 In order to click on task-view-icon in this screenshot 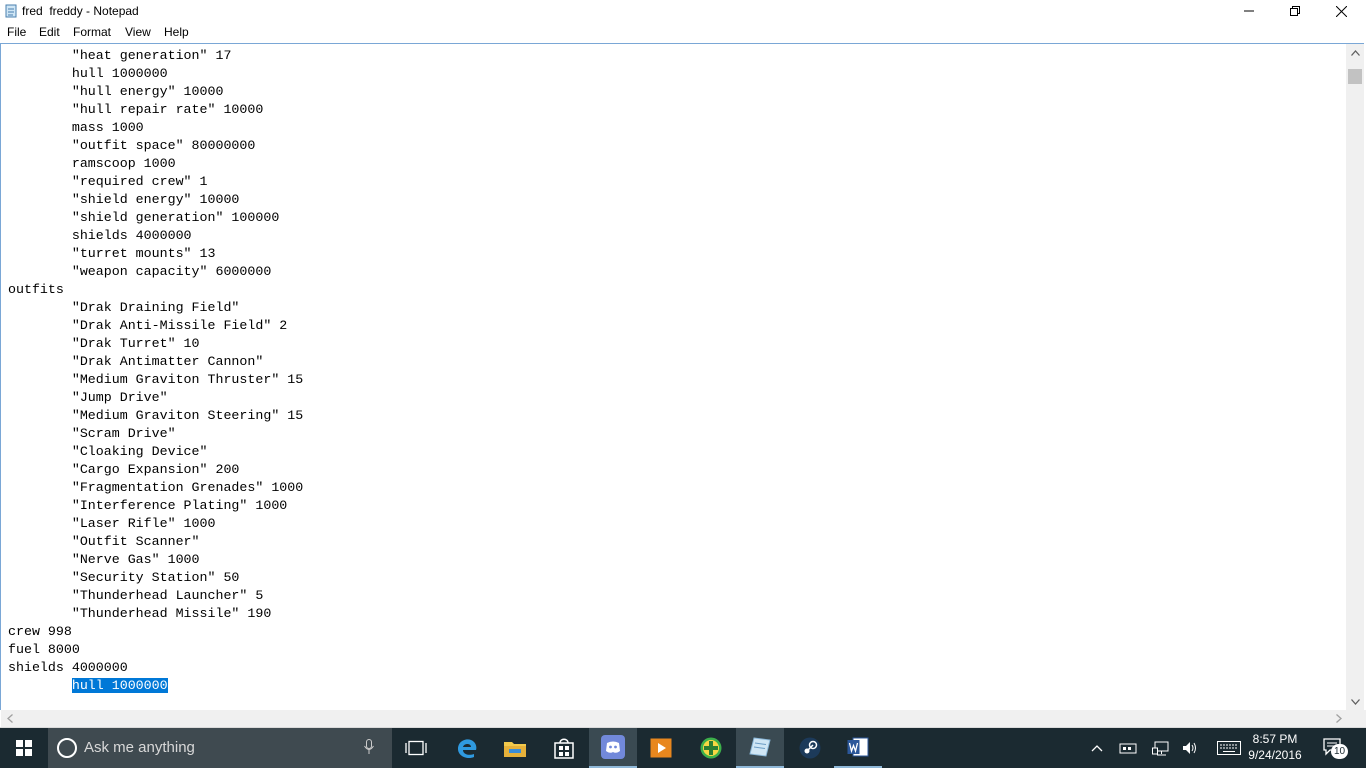, I will do `click(416, 748)`.